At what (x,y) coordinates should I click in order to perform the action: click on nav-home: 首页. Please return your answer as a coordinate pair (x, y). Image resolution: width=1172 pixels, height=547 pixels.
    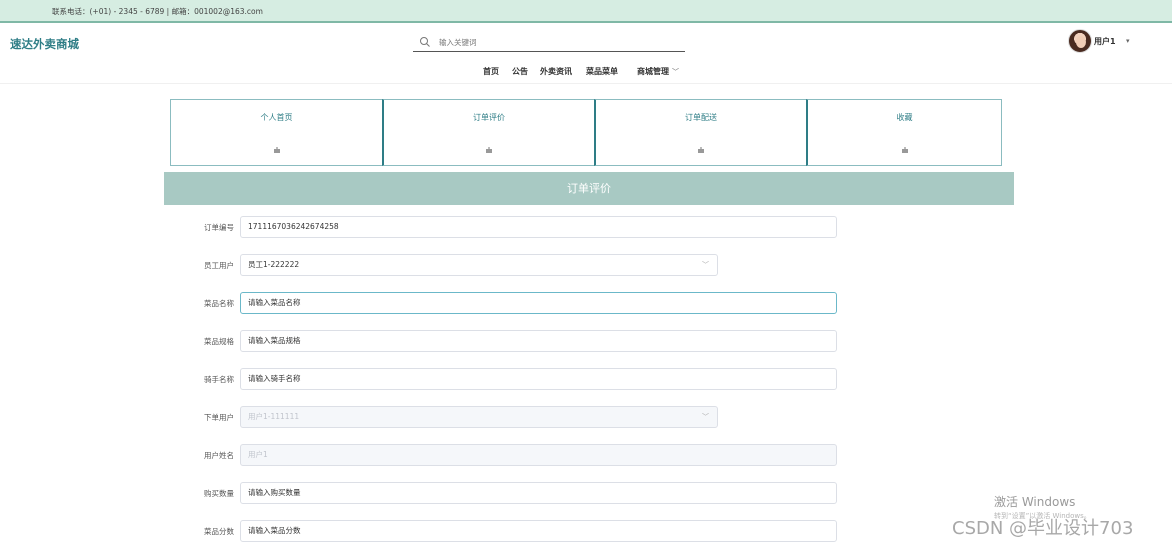
    Looking at the image, I should click on (491, 71).